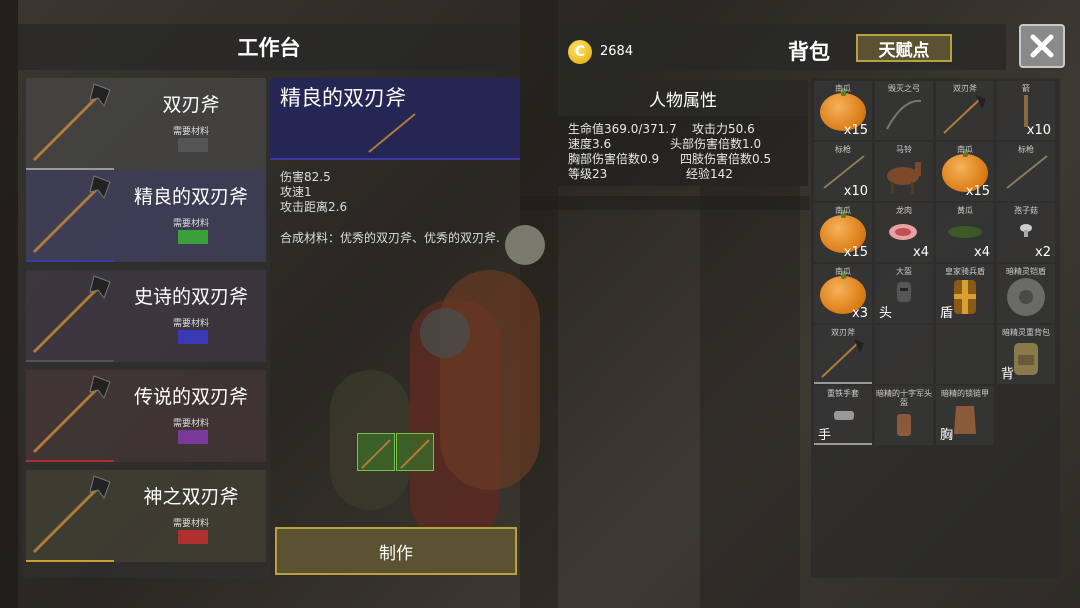 This screenshot has height=608, width=1080. I want to click on talent-points-button: 天赋点, so click(904, 48).